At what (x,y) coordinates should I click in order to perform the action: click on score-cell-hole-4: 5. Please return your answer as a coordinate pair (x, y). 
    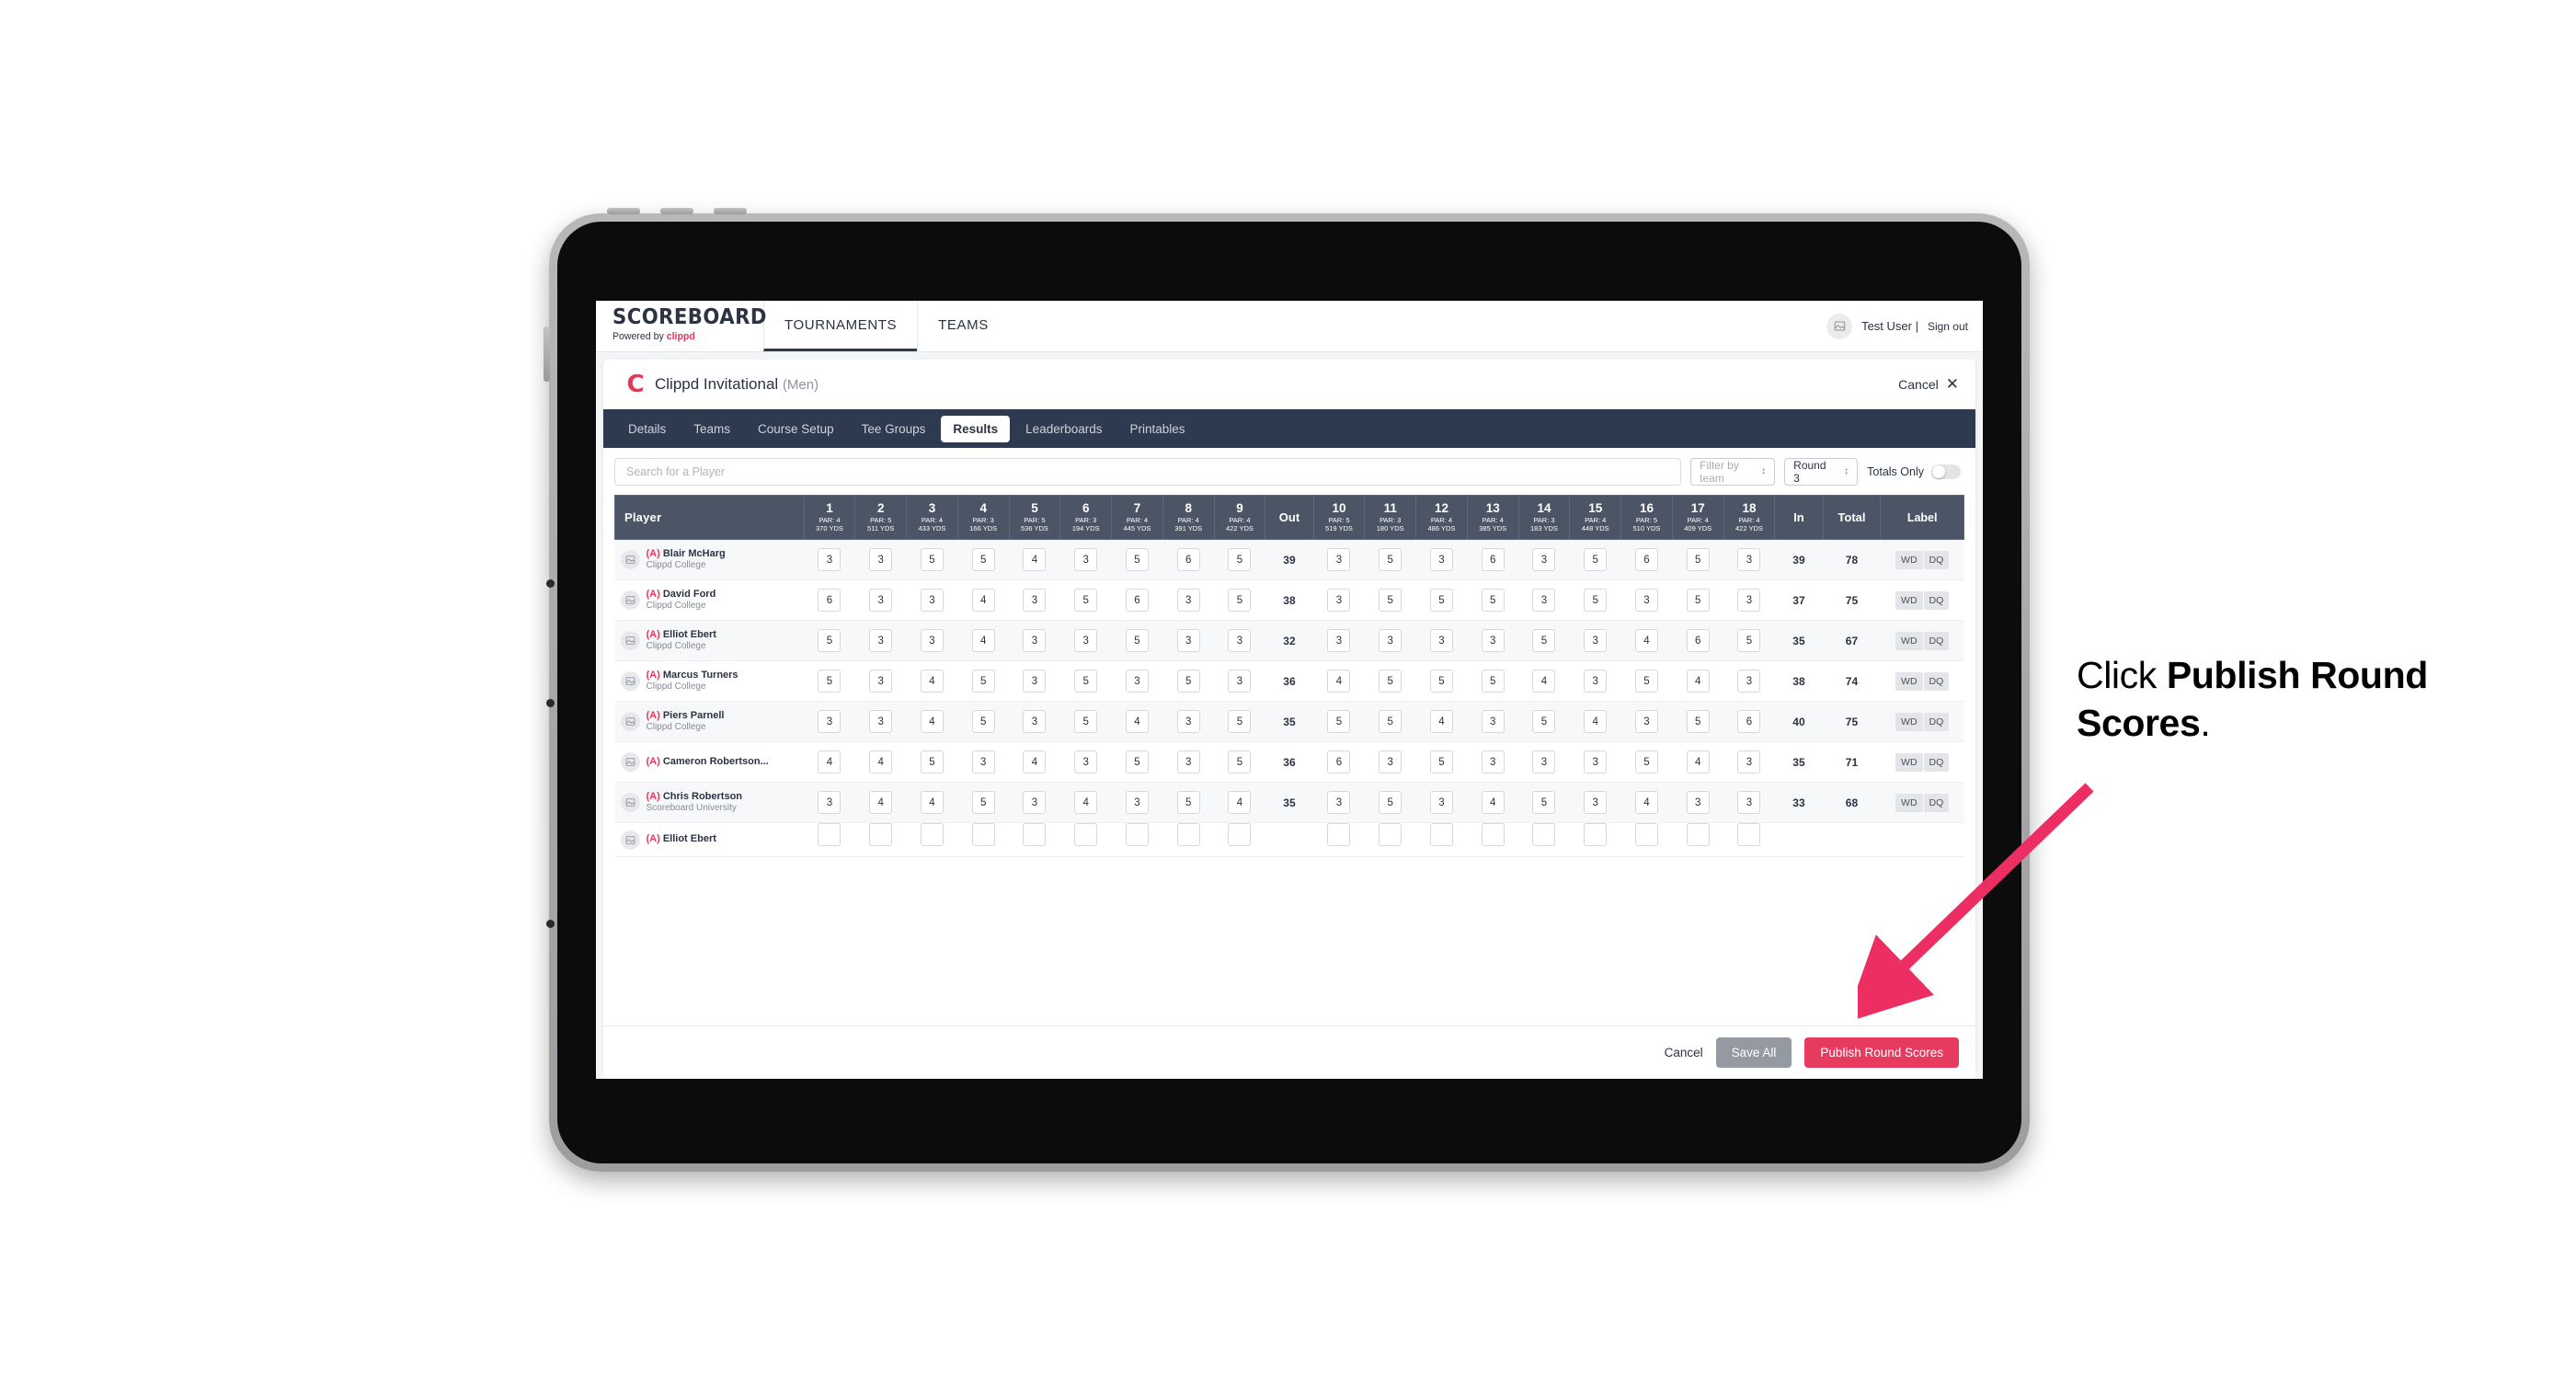
    Looking at the image, I should click on (983, 803).